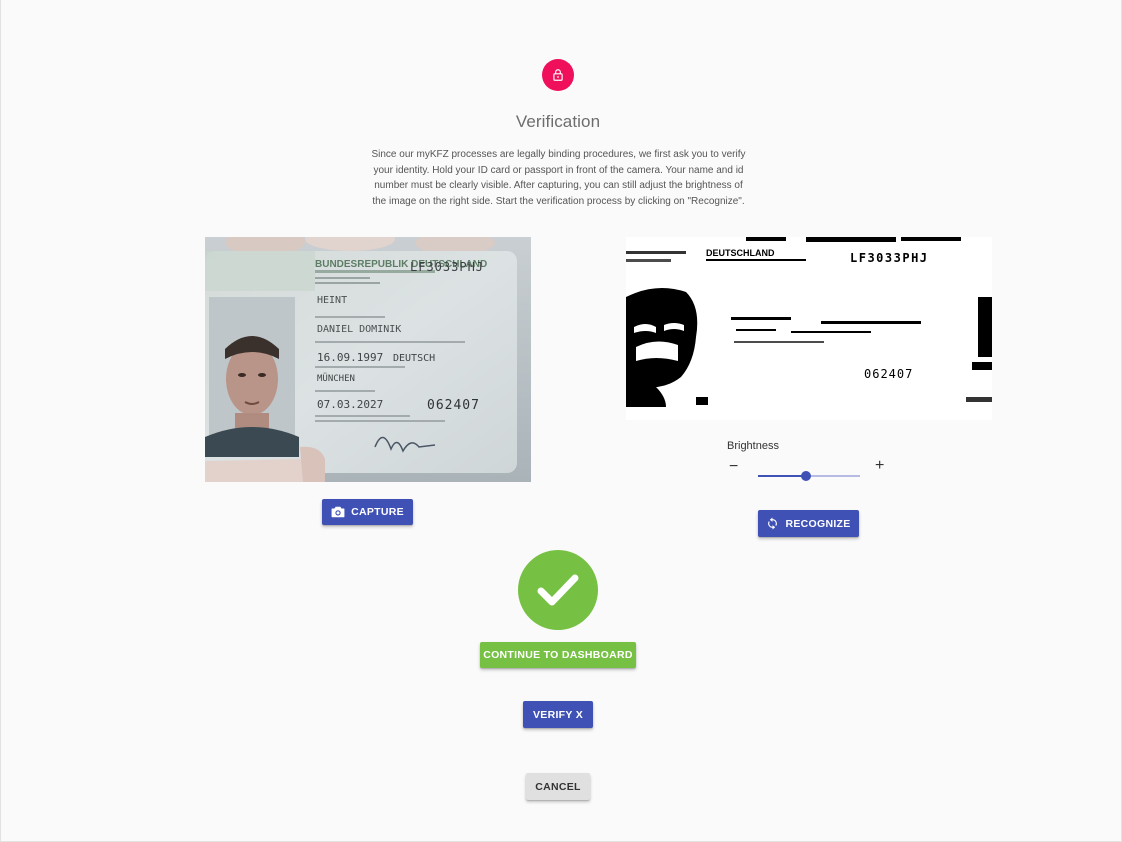 This screenshot has width=1122, height=842. Describe the element at coordinates (740, 253) in the screenshot. I see `processed-header-text: DEUTSCHLAND` at that location.